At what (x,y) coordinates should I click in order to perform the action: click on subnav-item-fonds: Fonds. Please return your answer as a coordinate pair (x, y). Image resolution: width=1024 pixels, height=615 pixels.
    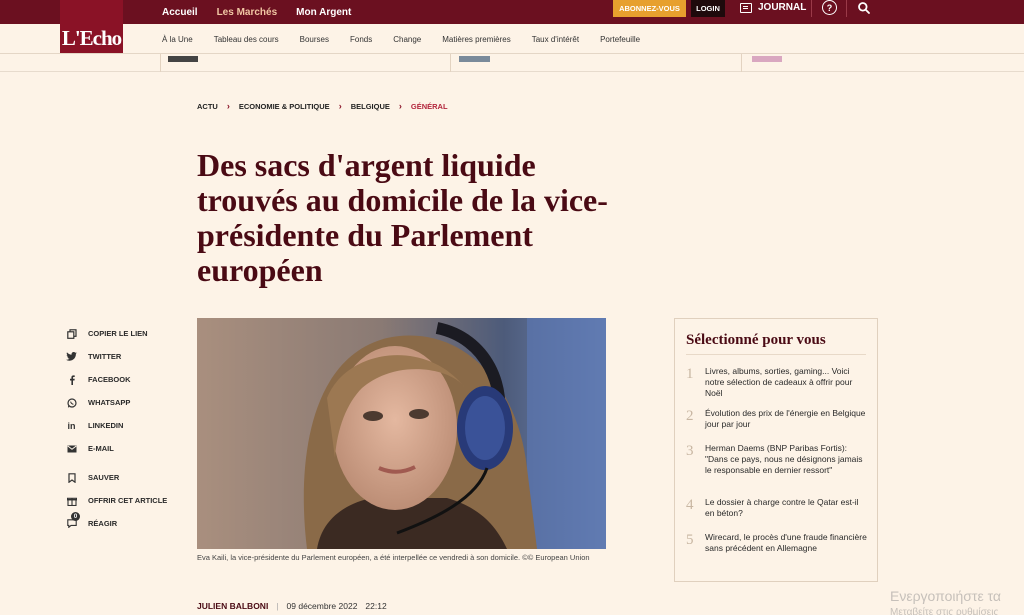
    Looking at the image, I should click on (361, 39).